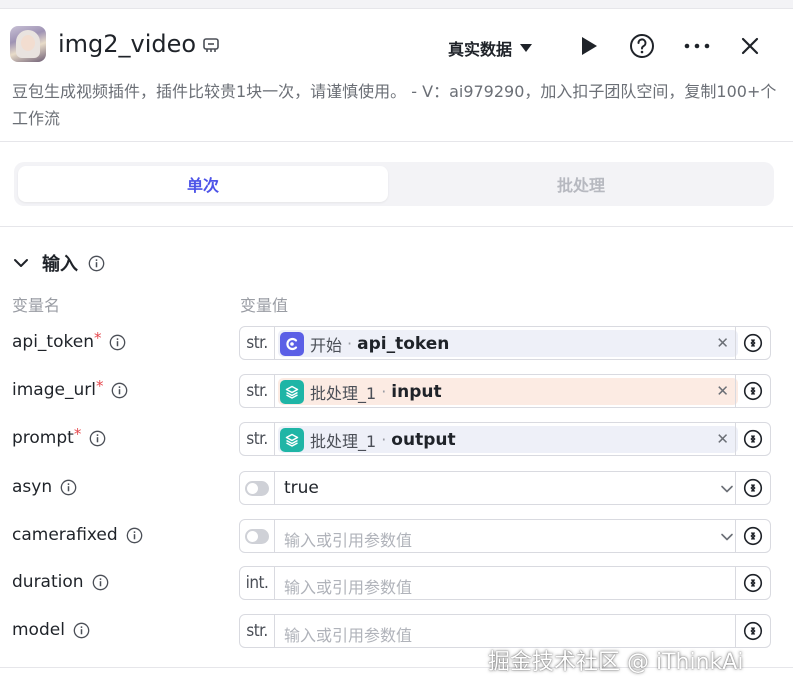 The height and width of the screenshot is (693, 793). I want to click on select-placeholder: 输入或引用参数值, so click(348, 540).